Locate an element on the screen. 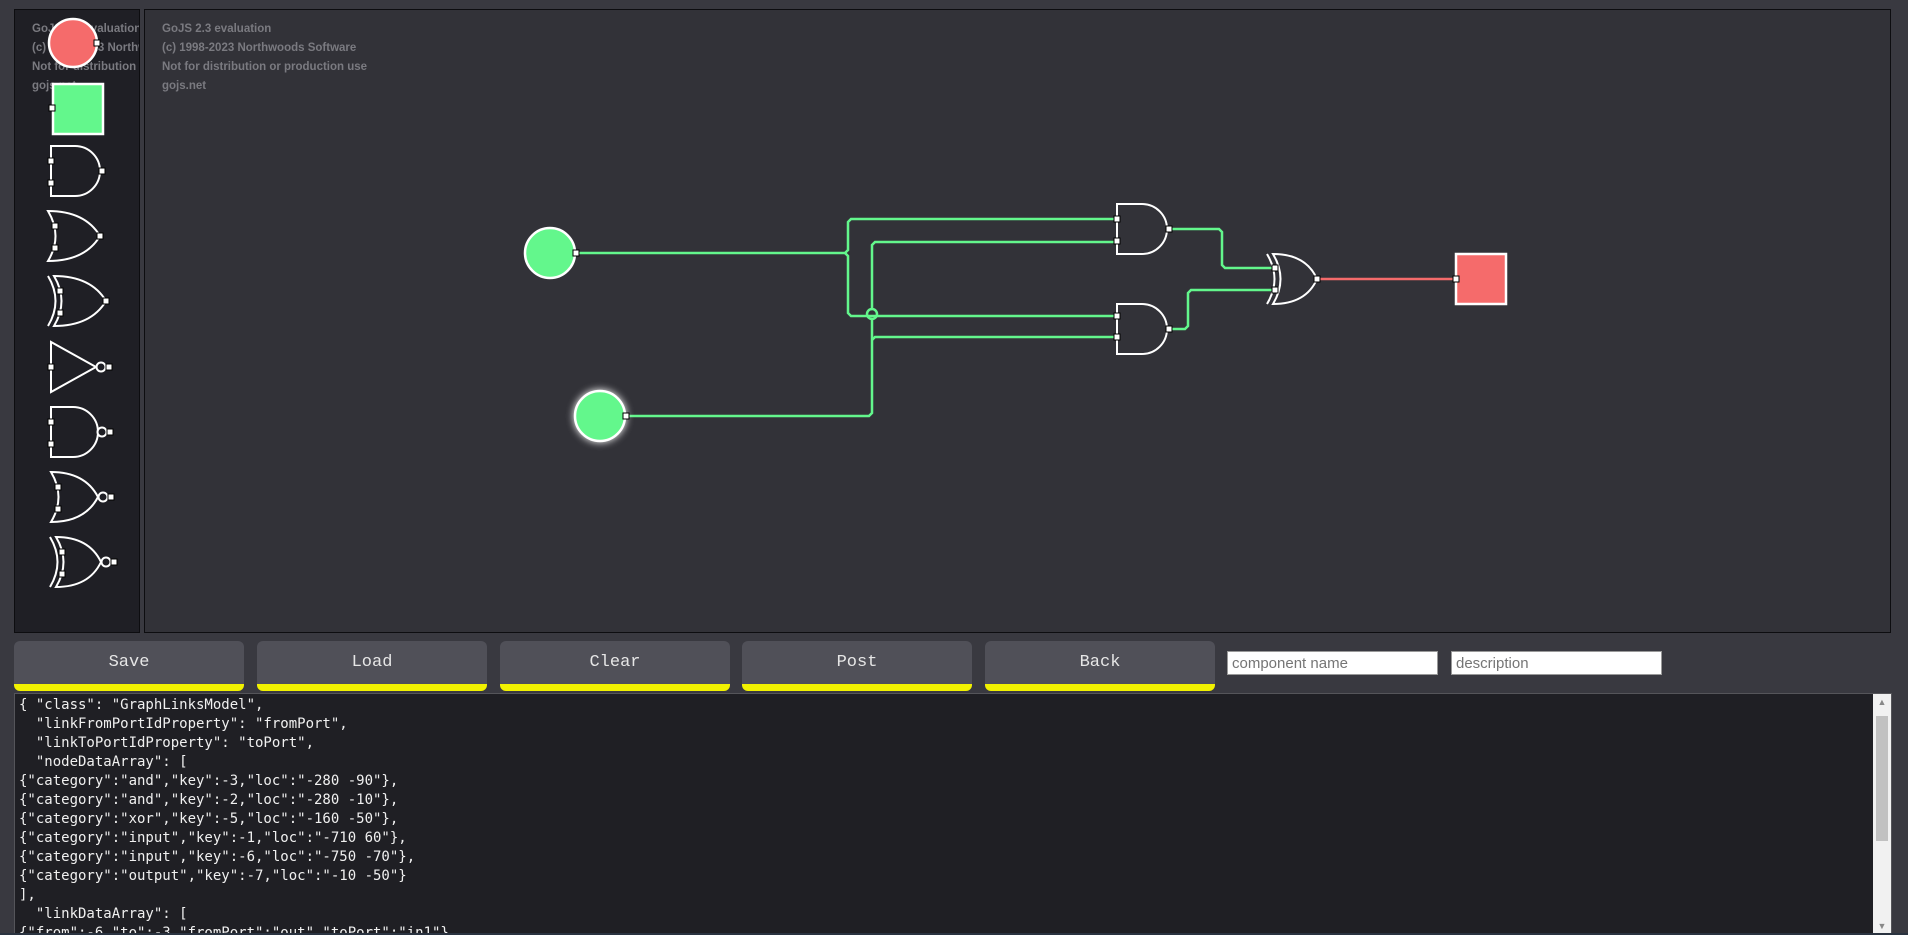 Image resolution: width=1908 pixels, height=935 pixels. palette-xnor-gate is located at coordinates (83, 562).